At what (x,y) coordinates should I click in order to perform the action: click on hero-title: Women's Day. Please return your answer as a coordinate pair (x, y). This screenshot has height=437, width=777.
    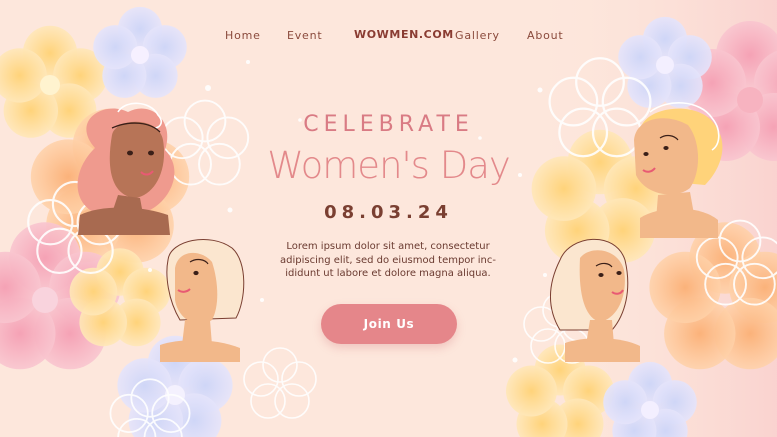
    Looking at the image, I should click on (389, 165).